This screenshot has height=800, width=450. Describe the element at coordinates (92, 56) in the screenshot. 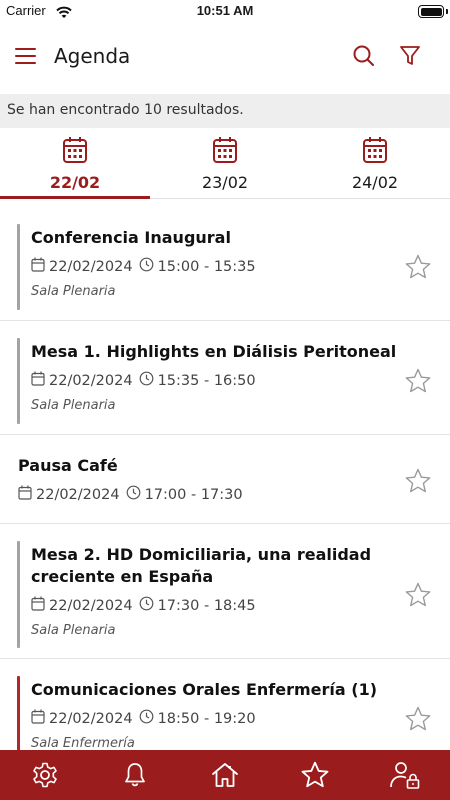

I see `page-title: Agenda` at that location.